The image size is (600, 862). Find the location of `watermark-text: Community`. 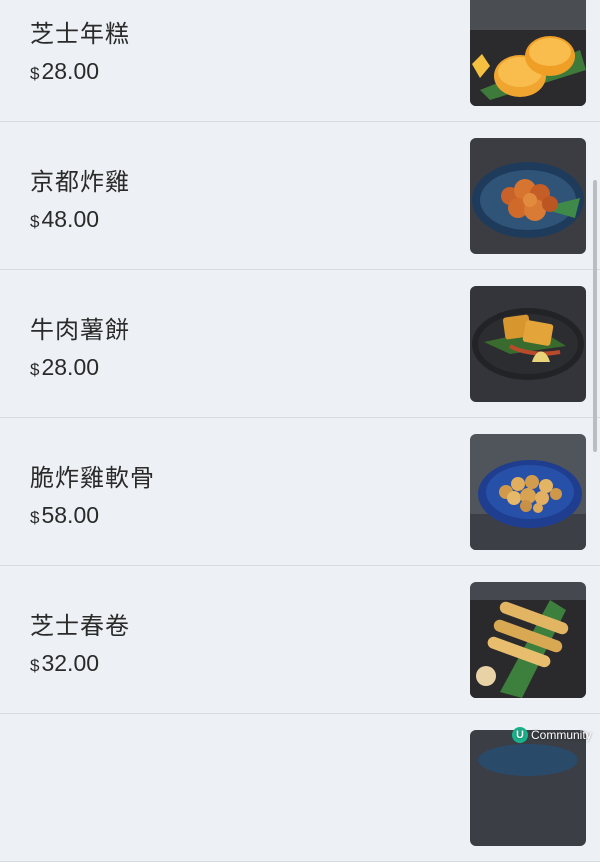

watermark-text: Community is located at coordinates (561, 735).